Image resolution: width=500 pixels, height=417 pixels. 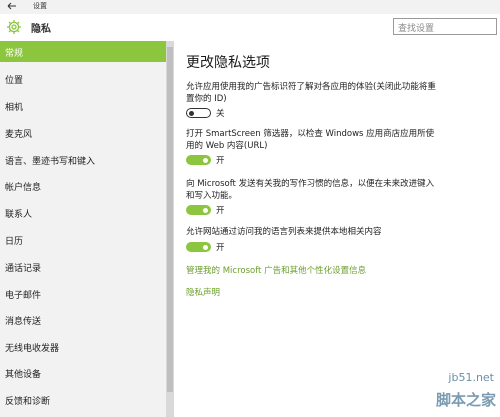 I want to click on sidebar-item-label: 帐户信息, so click(x=23, y=188).